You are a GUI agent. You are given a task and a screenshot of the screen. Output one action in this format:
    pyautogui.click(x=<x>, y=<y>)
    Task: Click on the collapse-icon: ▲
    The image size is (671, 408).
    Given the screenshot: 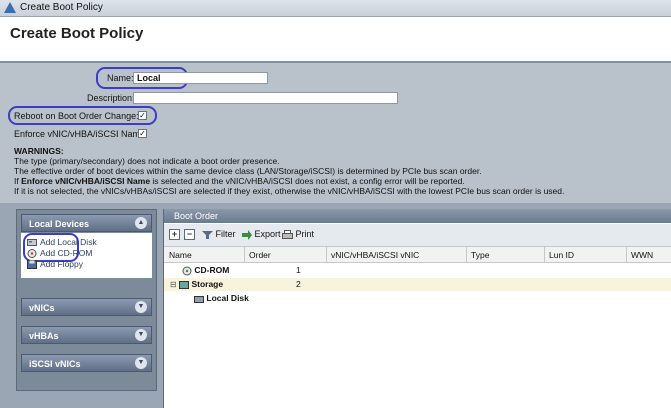 What is the action you would take?
    pyautogui.click(x=141, y=223)
    